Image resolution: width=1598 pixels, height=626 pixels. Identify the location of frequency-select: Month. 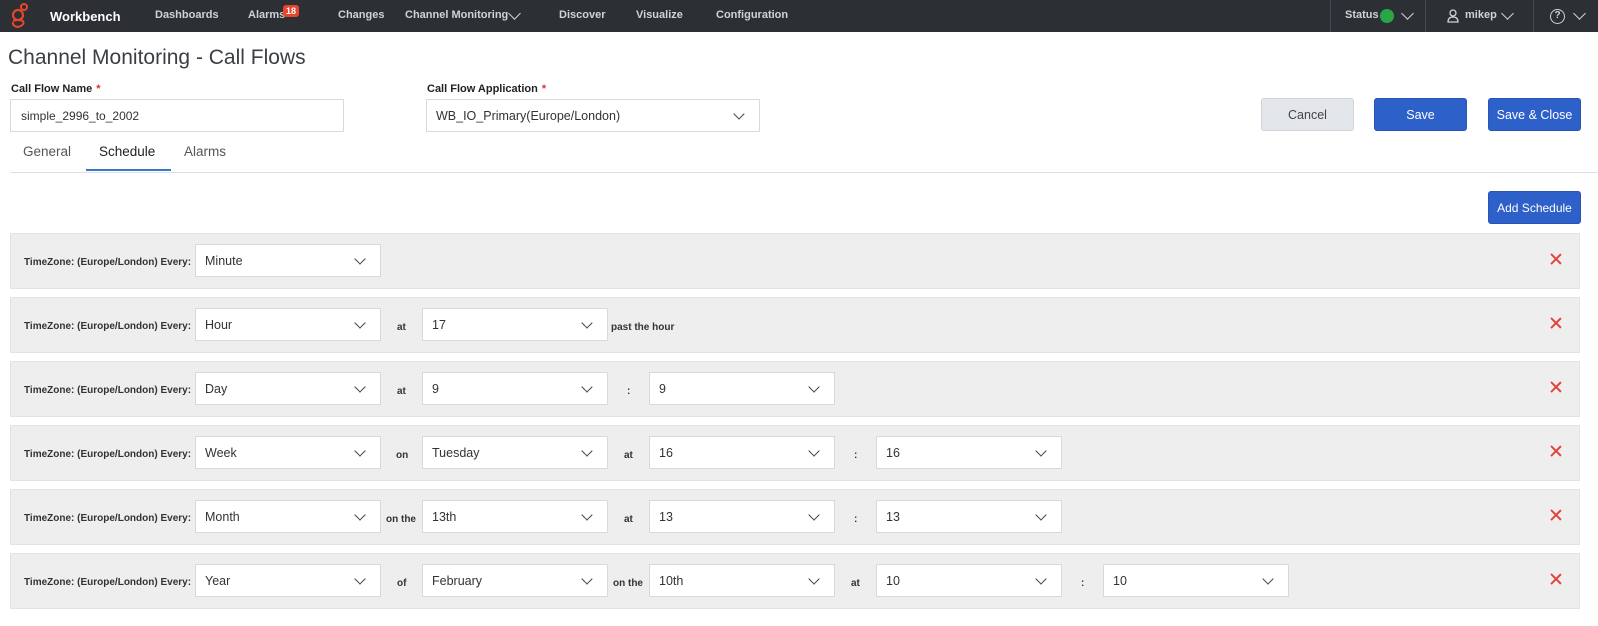
(288, 516).